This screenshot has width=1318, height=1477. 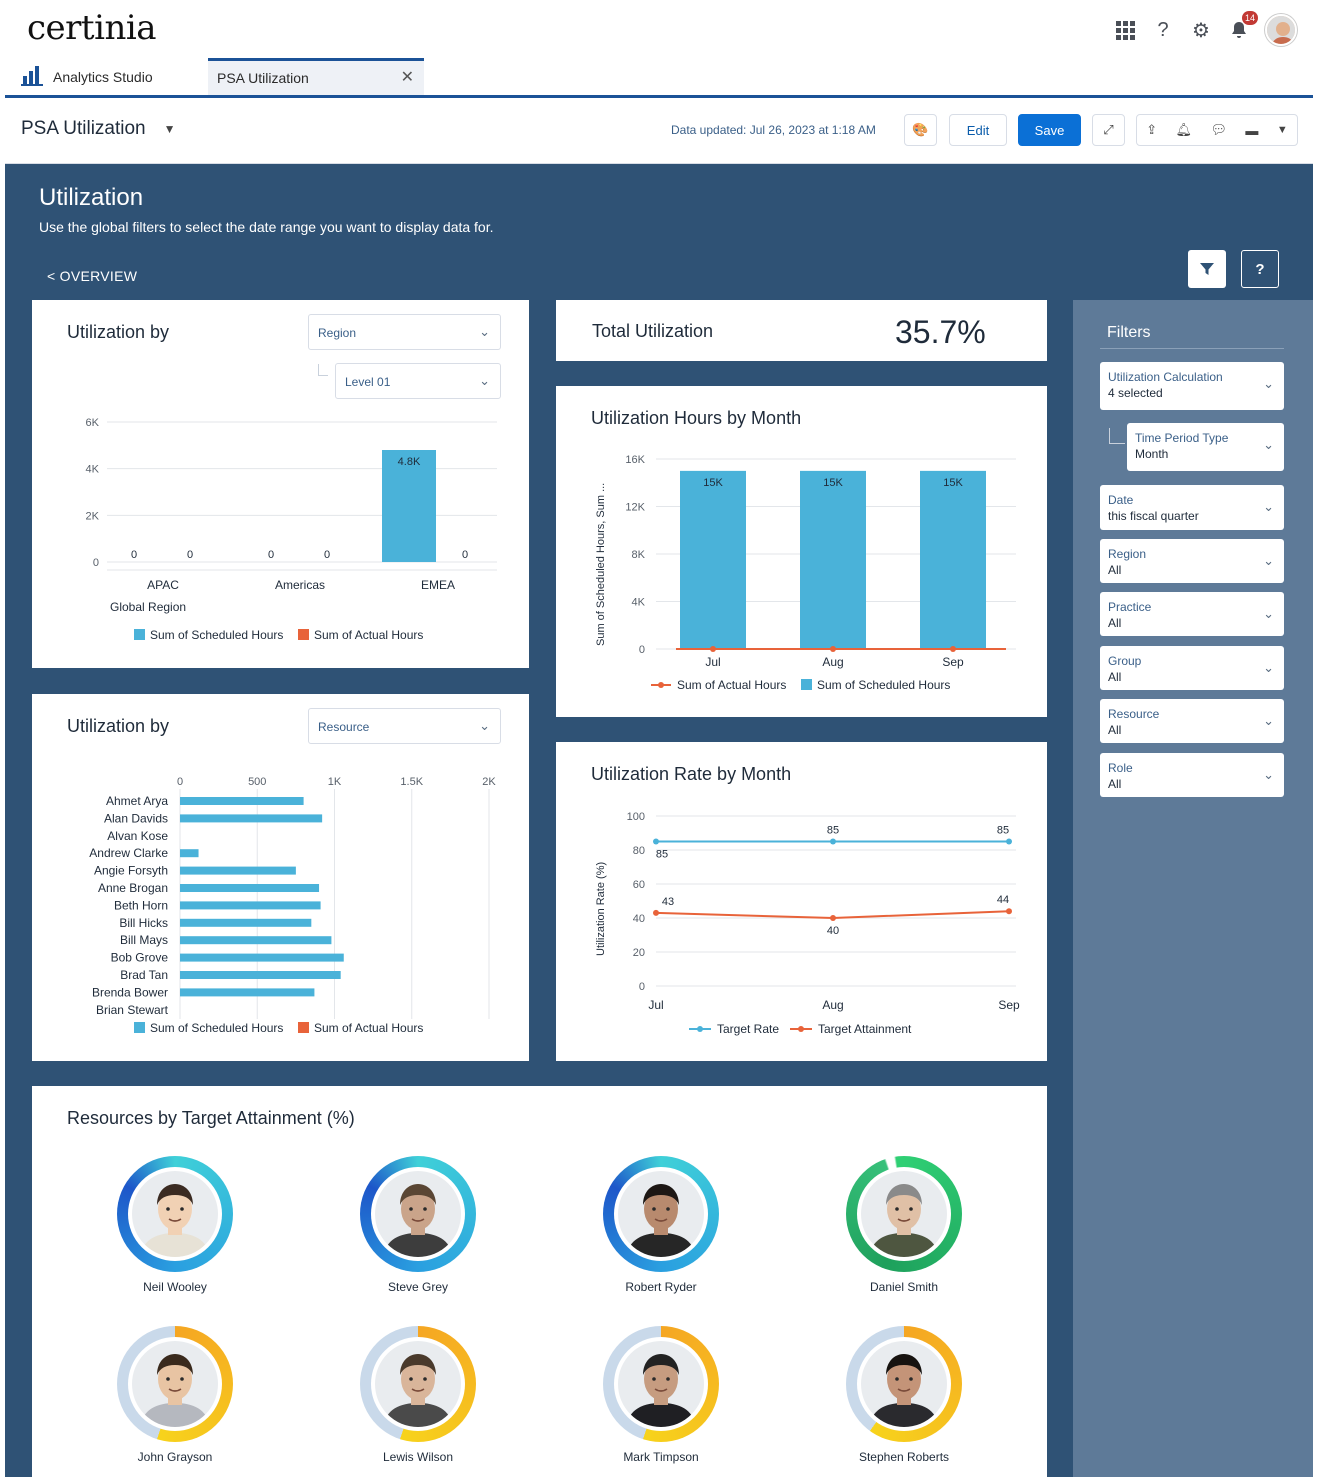 What do you see at coordinates (1129, 332) in the screenshot?
I see `filters-title: Filters` at bounding box center [1129, 332].